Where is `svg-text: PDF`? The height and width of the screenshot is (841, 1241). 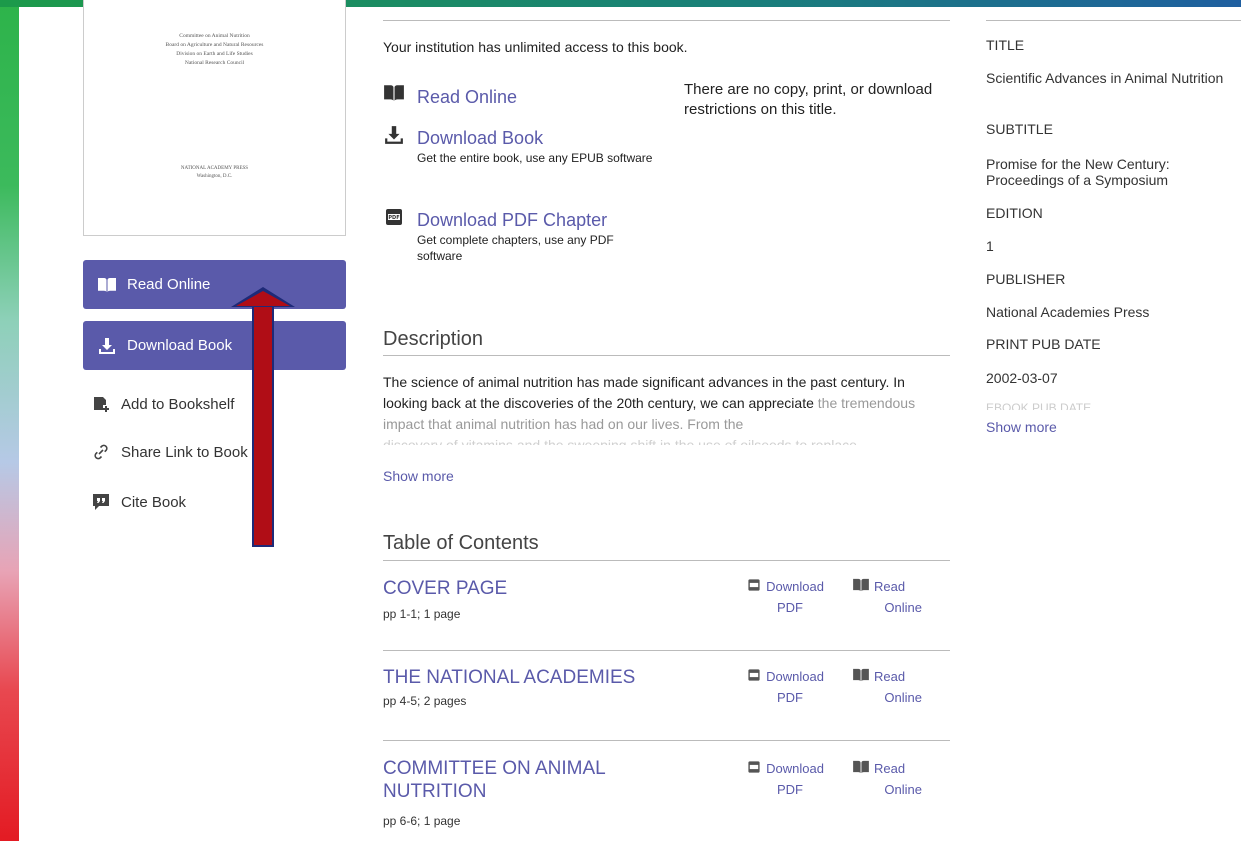 svg-text: PDF is located at coordinates (393, 218).